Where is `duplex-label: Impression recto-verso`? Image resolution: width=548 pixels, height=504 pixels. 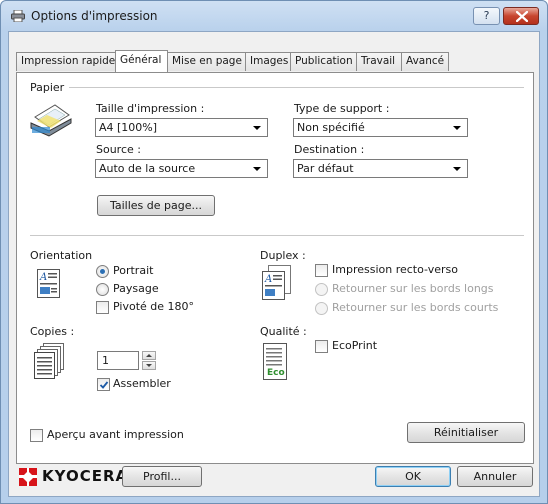 duplex-label: Impression recto-verso is located at coordinates (395, 269).